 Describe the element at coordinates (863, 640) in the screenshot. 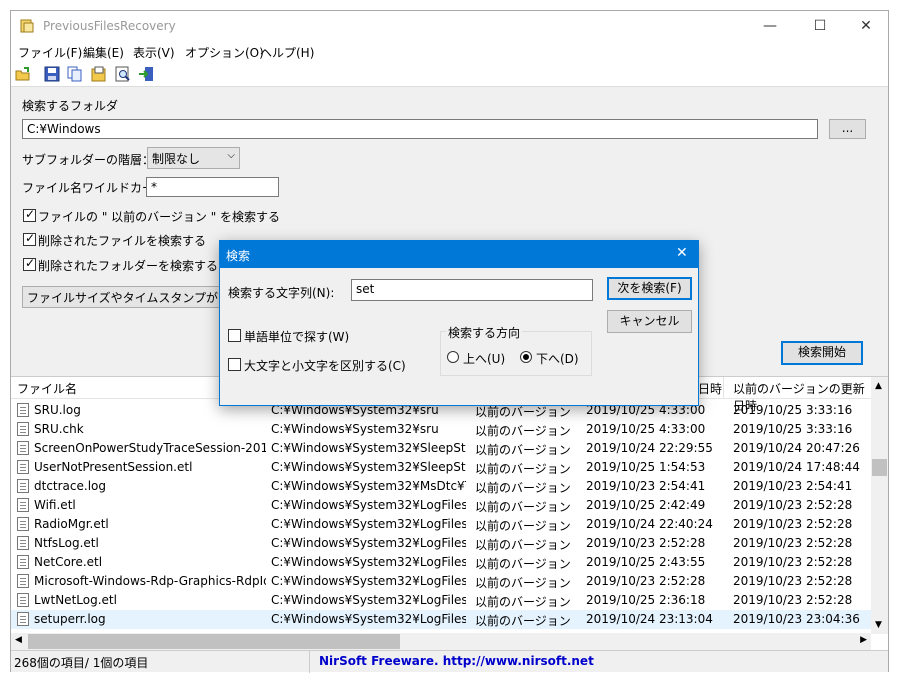

I see `scroll-right-icon: ▶` at that location.